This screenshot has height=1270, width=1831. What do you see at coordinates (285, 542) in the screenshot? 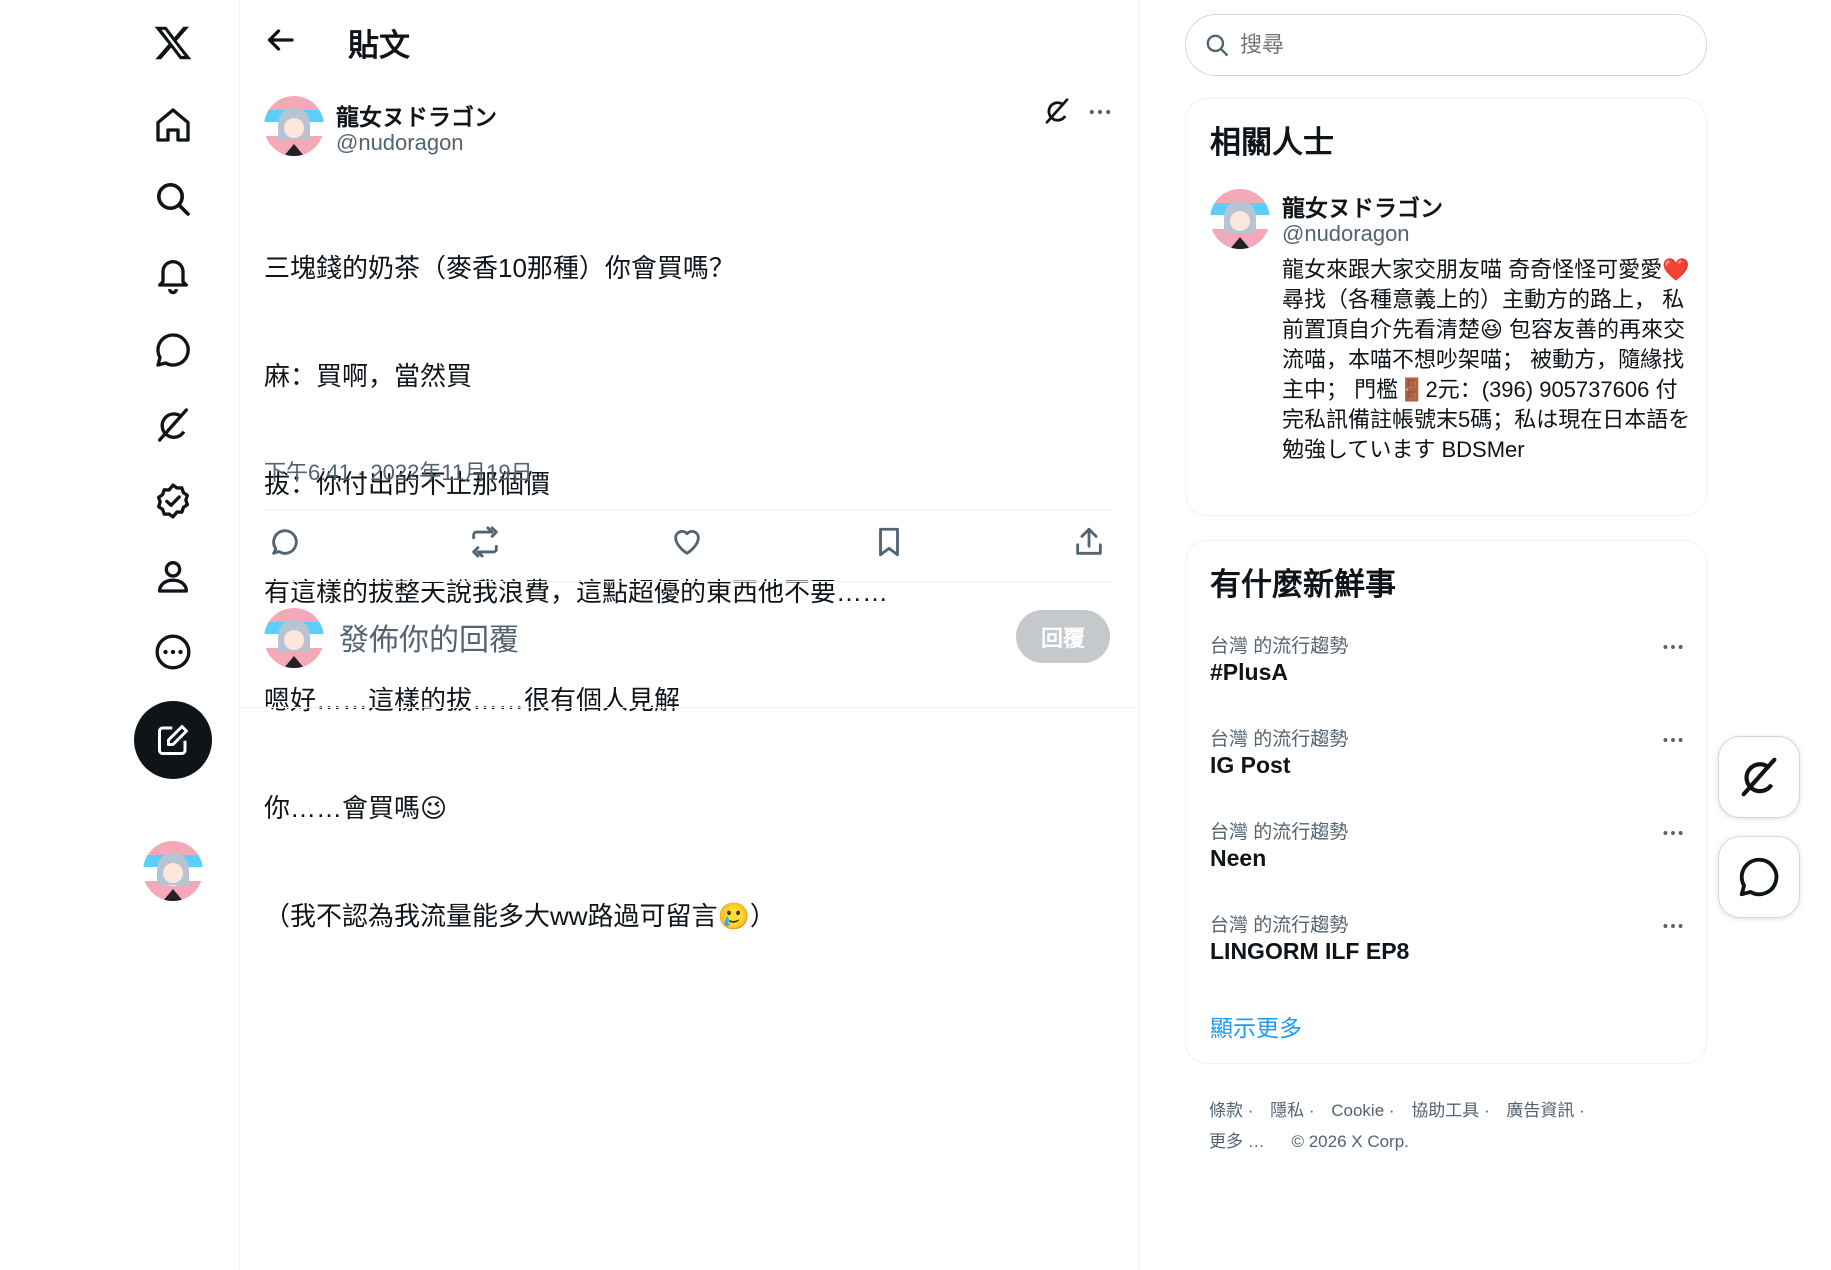
I see `reply-icon` at bounding box center [285, 542].